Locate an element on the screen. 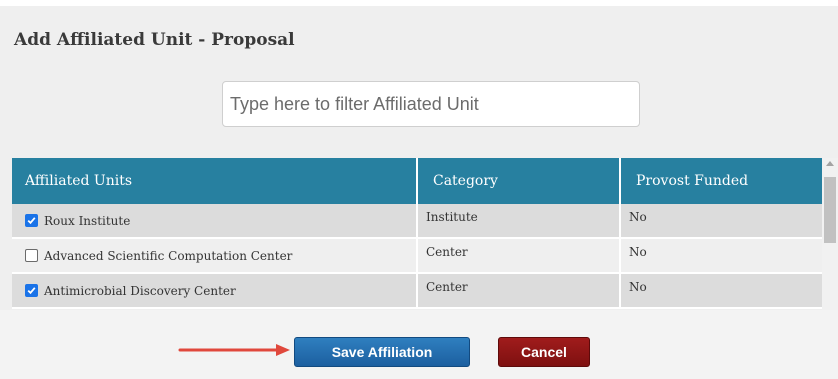 The width and height of the screenshot is (838, 379). table-scrollbar is located at coordinates (830, 234).